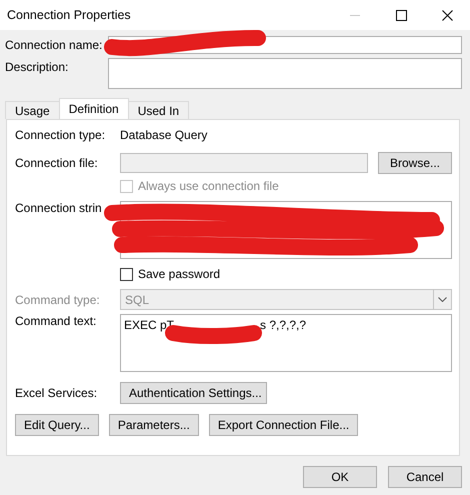  I want to click on dialog-button: Cancel, so click(425, 477).